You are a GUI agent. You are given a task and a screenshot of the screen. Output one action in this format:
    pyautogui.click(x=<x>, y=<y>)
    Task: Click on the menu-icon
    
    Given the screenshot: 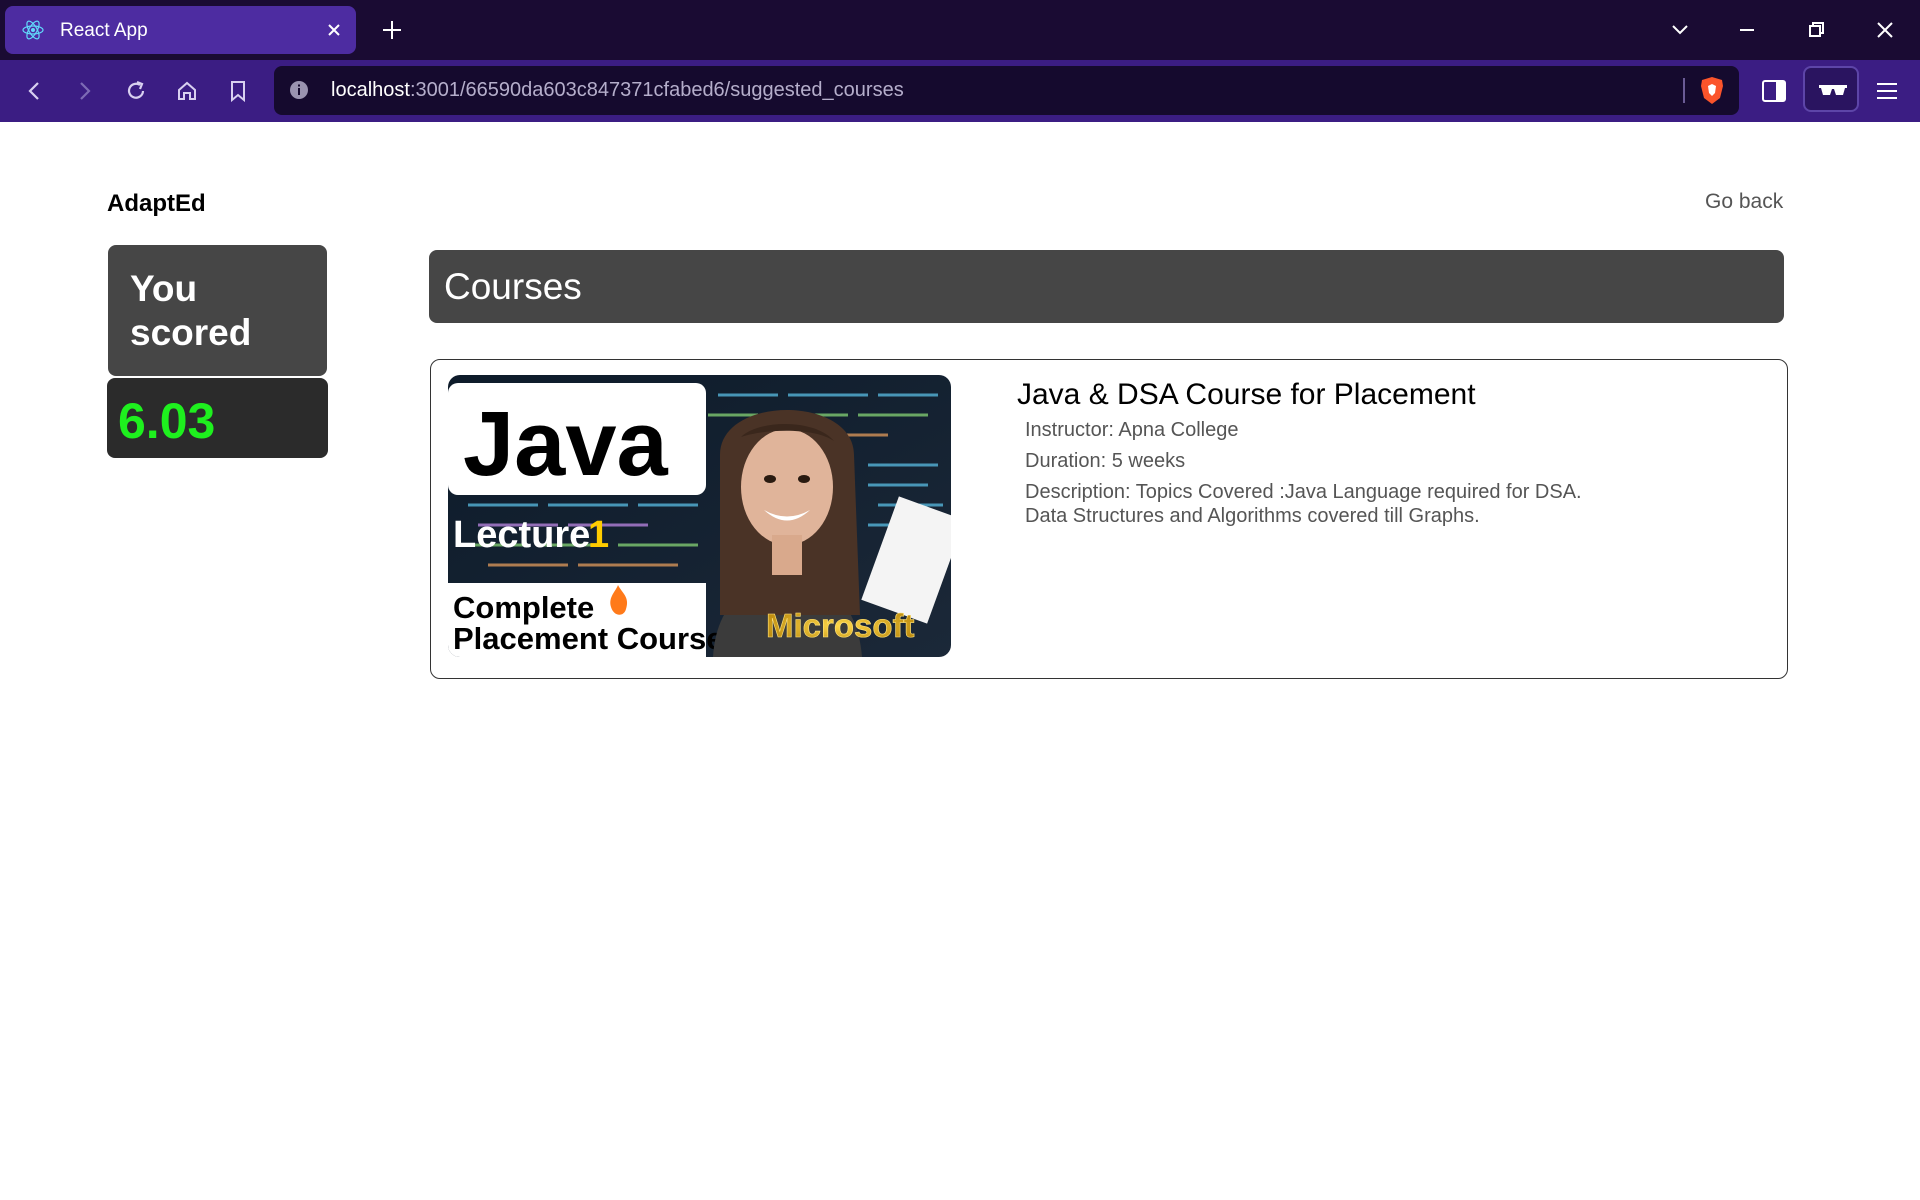 What is the action you would take?
    pyautogui.click(x=1887, y=91)
    